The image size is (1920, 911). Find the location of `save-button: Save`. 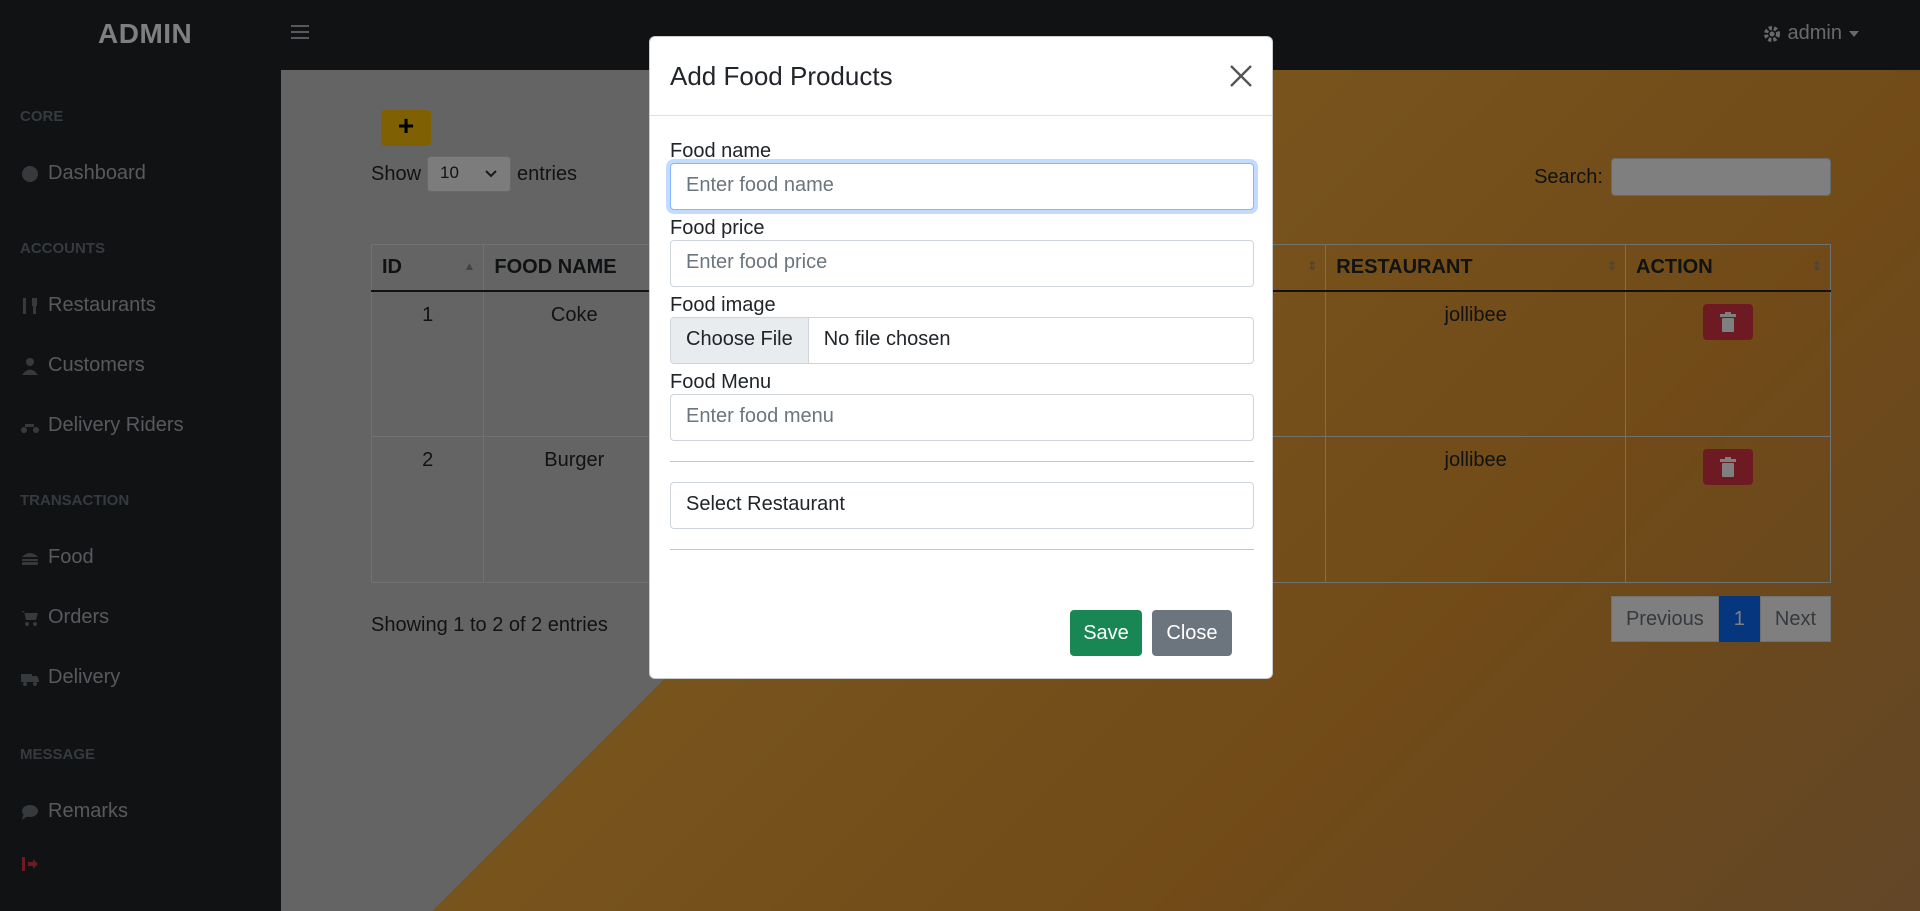

save-button: Save is located at coordinates (1106, 633).